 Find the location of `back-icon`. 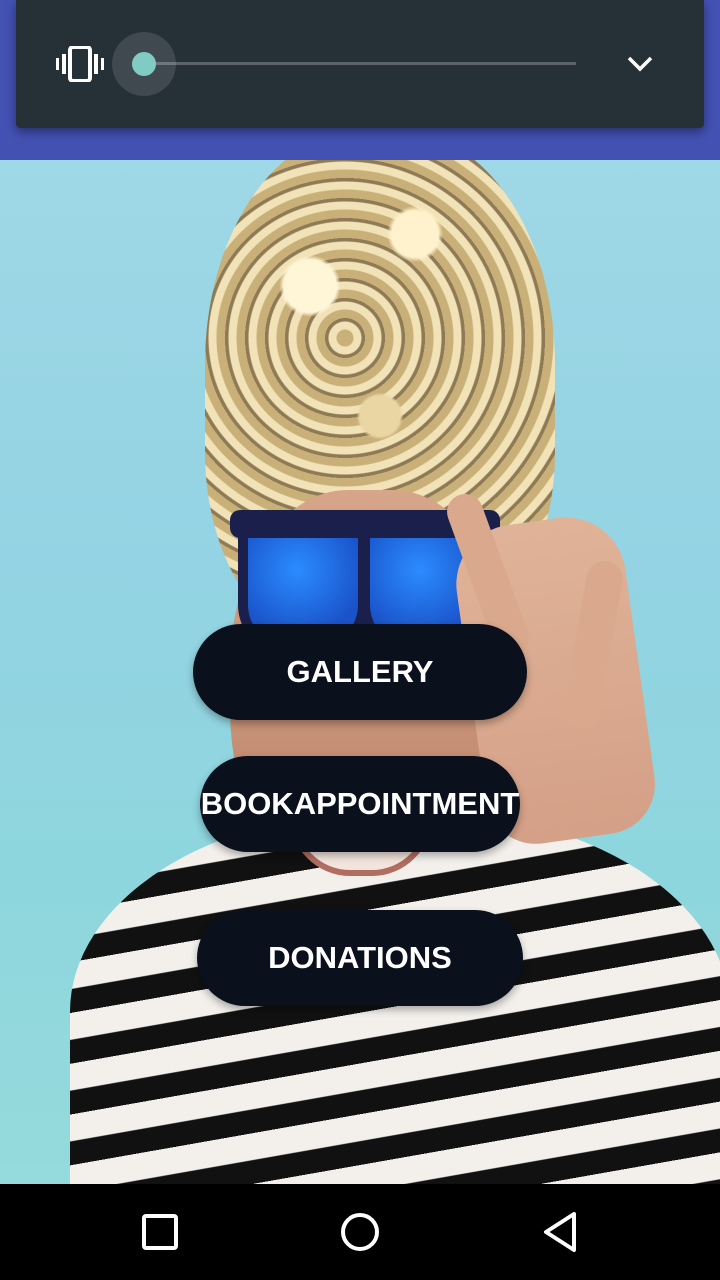

back-icon is located at coordinates (560, 1232).